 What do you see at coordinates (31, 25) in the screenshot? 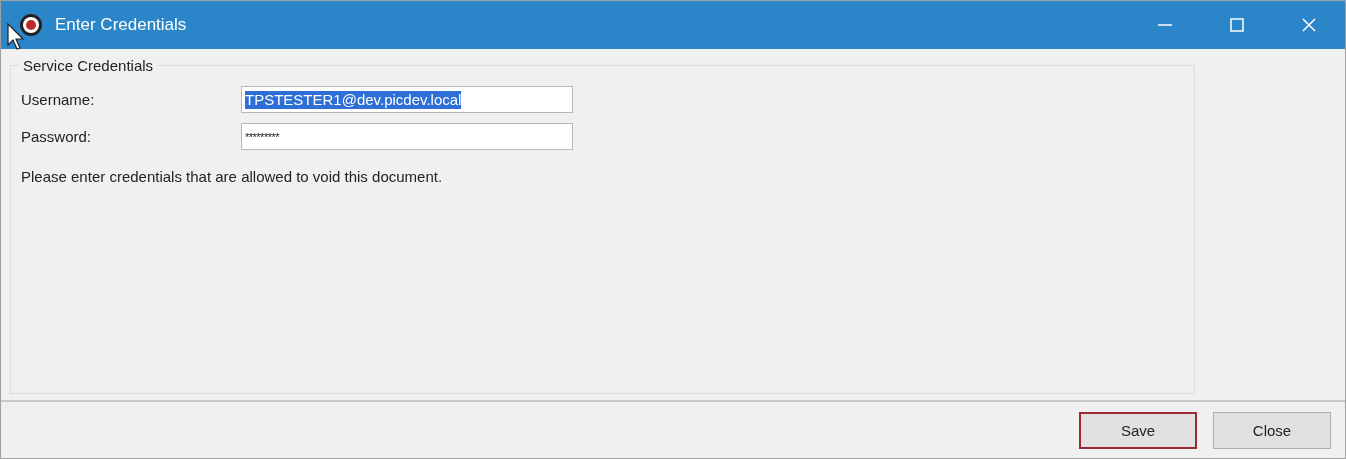
I see `app-icon` at bounding box center [31, 25].